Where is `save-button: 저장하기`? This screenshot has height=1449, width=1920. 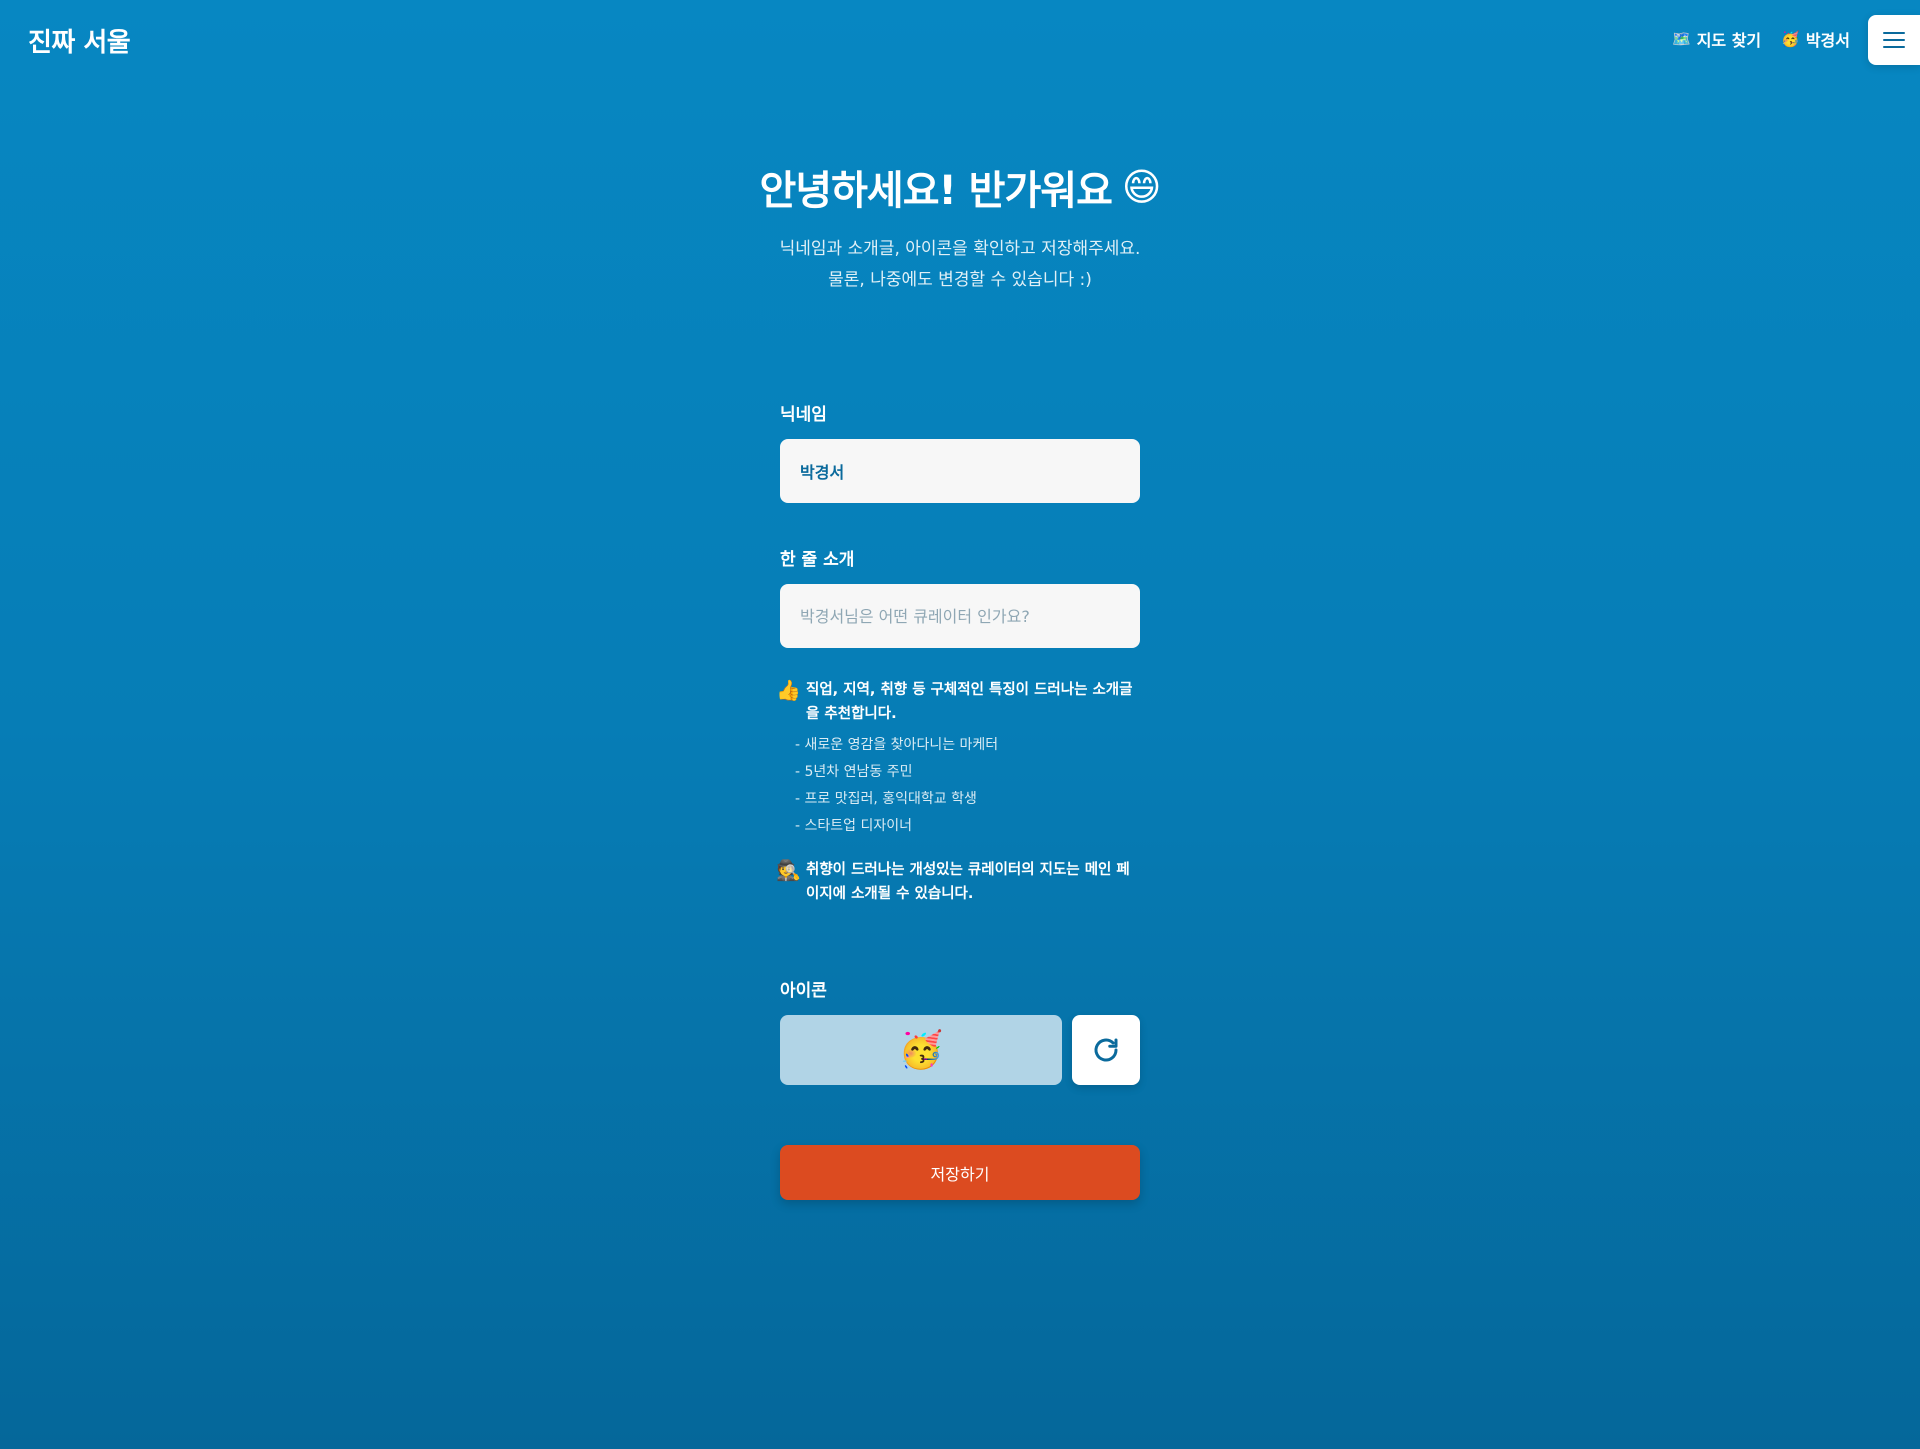 save-button: 저장하기 is located at coordinates (960, 1172).